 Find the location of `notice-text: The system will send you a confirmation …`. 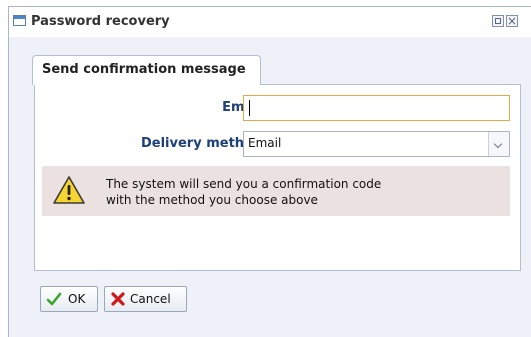

notice-text: The system will send you a confirmation … is located at coordinates (243, 192).